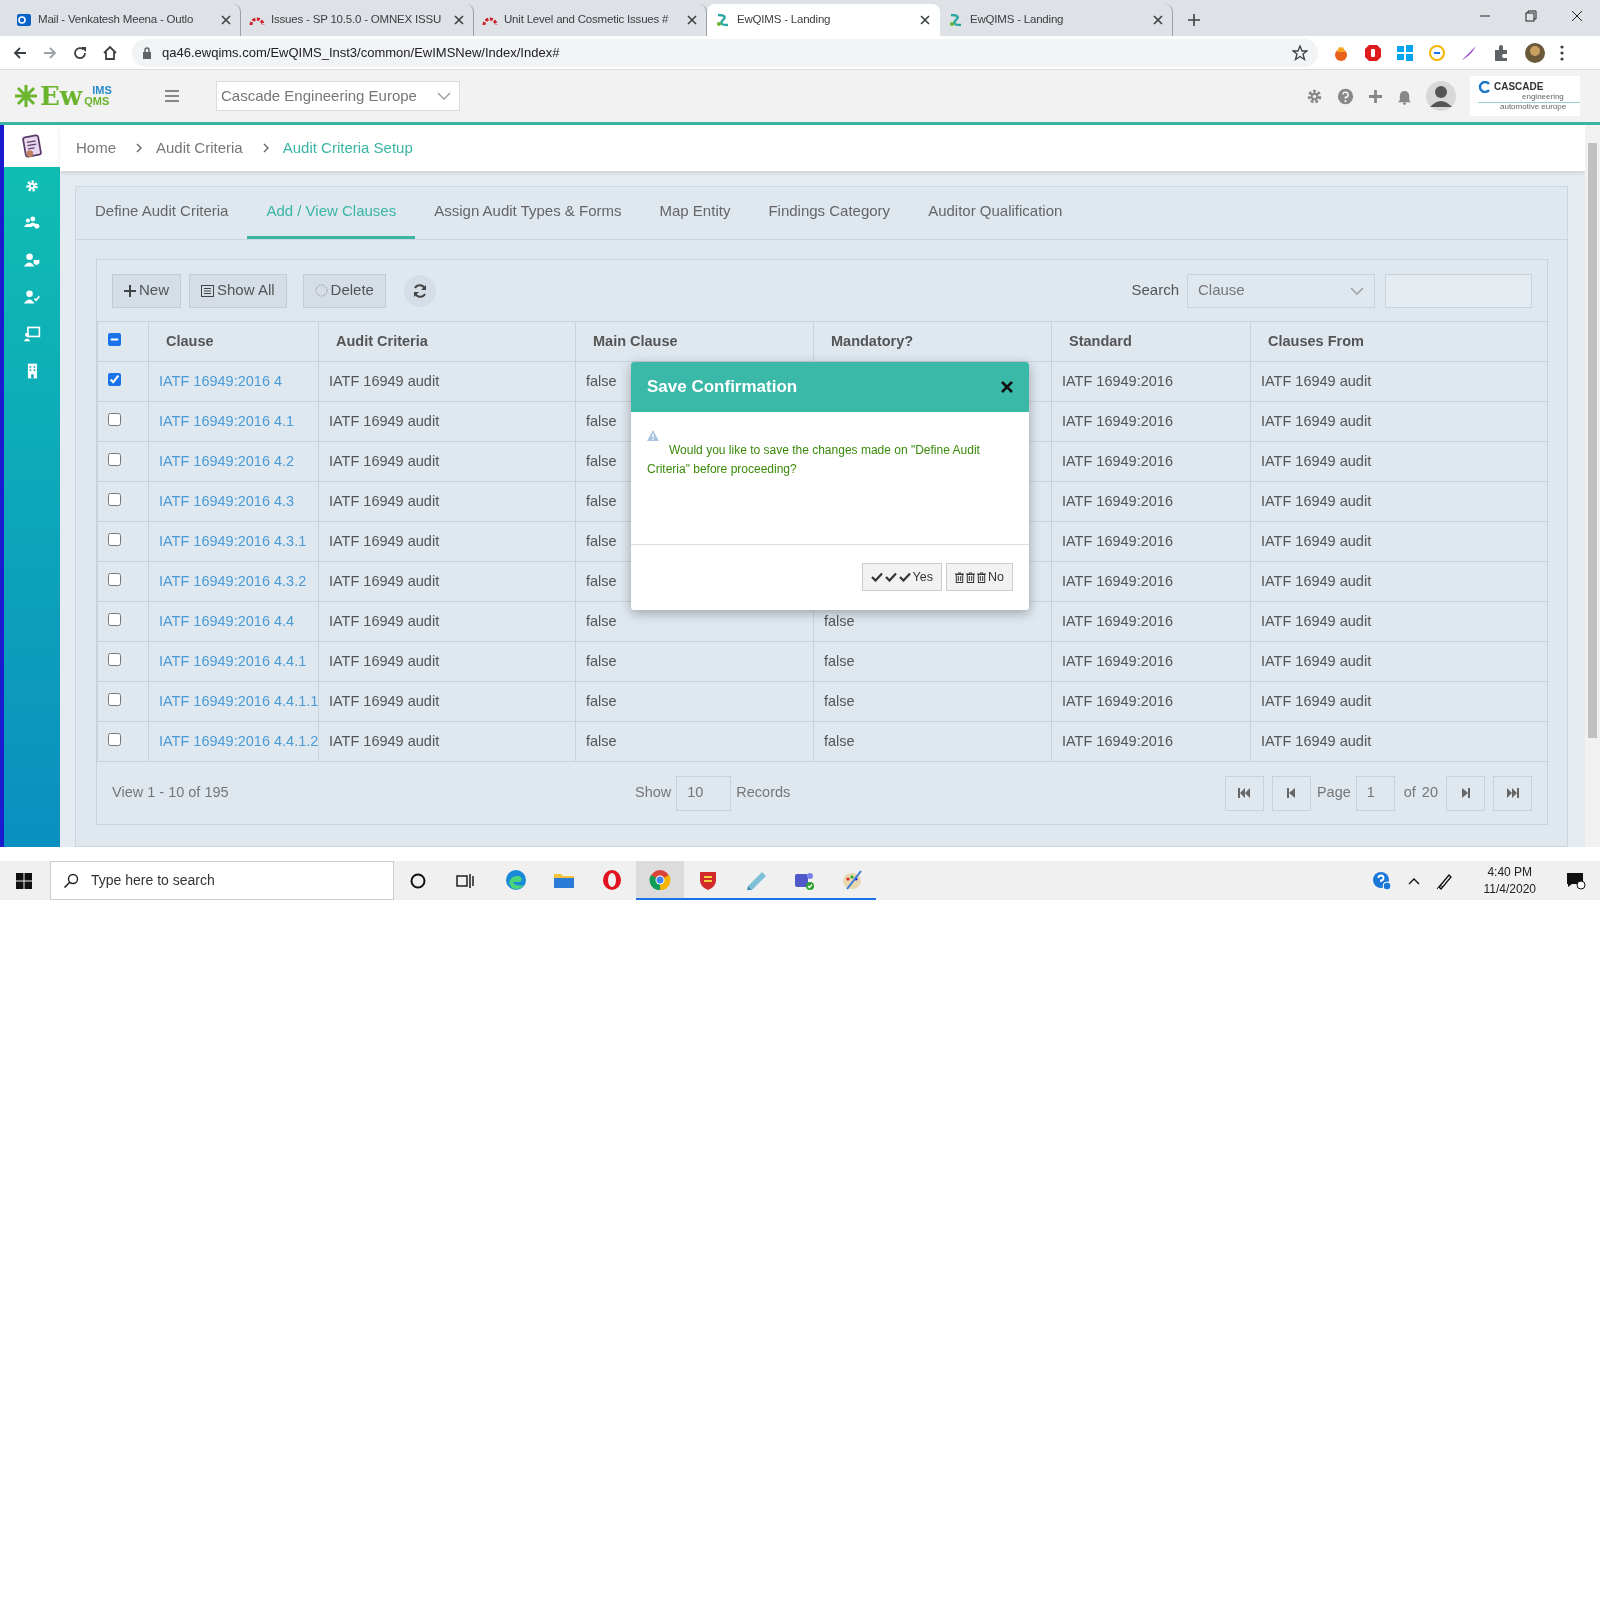 Image resolution: width=1600 pixels, height=1610 pixels. Describe the element at coordinates (1509, 880) in the screenshot. I see `taskbar-clock: 4:40 PM 11/4/2020` at that location.